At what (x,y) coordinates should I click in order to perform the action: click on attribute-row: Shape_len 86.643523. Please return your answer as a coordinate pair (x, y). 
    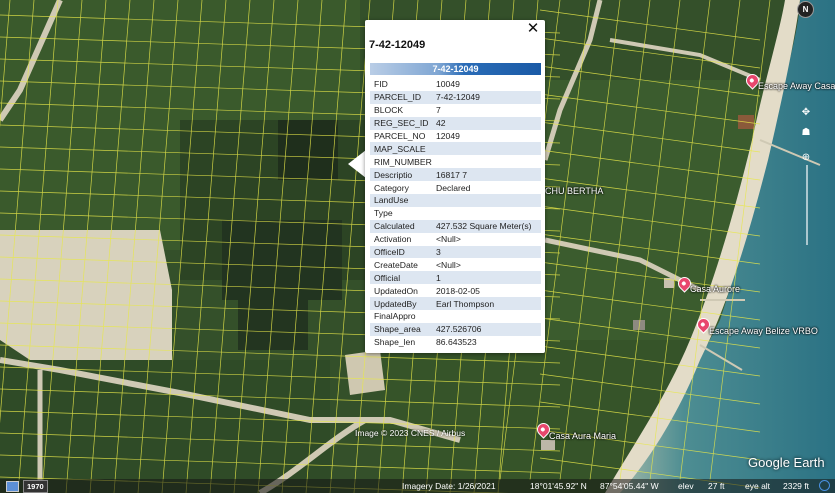
    Looking at the image, I should click on (455, 342).